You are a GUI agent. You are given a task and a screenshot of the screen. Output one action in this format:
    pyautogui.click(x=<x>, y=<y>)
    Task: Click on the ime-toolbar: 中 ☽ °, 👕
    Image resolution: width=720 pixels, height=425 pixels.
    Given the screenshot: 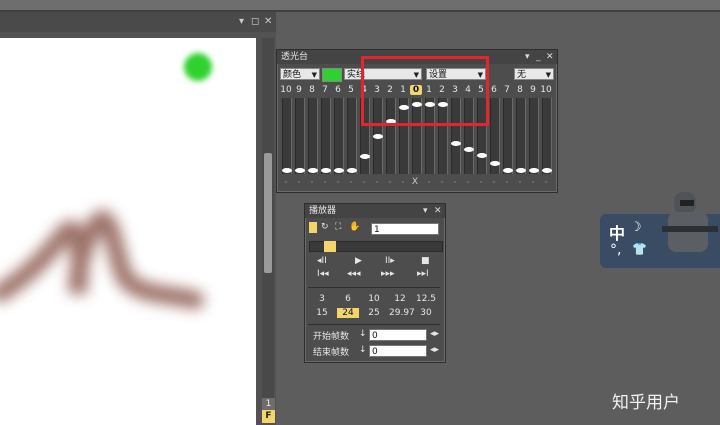 What is the action you would take?
    pyautogui.click(x=660, y=230)
    